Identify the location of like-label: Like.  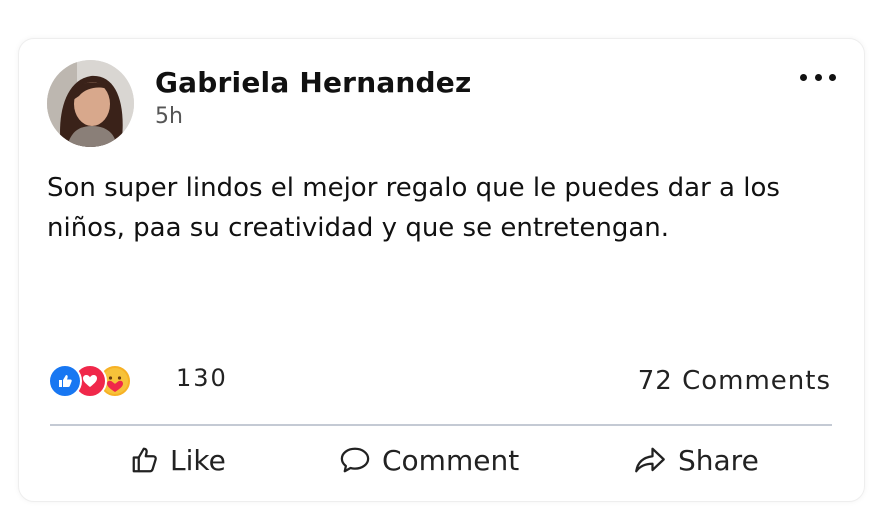
(198, 460).